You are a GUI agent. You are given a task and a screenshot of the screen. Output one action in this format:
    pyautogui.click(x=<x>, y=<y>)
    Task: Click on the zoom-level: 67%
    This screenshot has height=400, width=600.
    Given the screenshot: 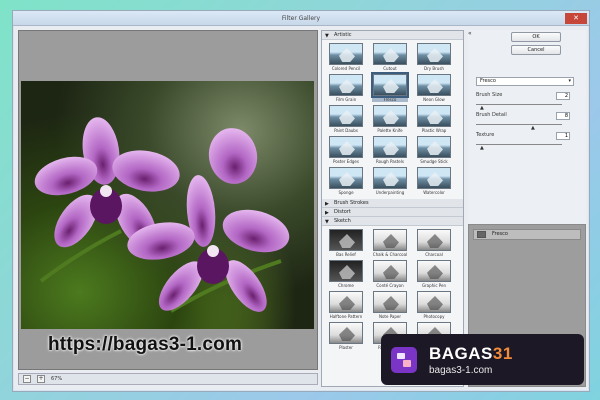 What is the action you would take?
    pyautogui.click(x=56, y=379)
    